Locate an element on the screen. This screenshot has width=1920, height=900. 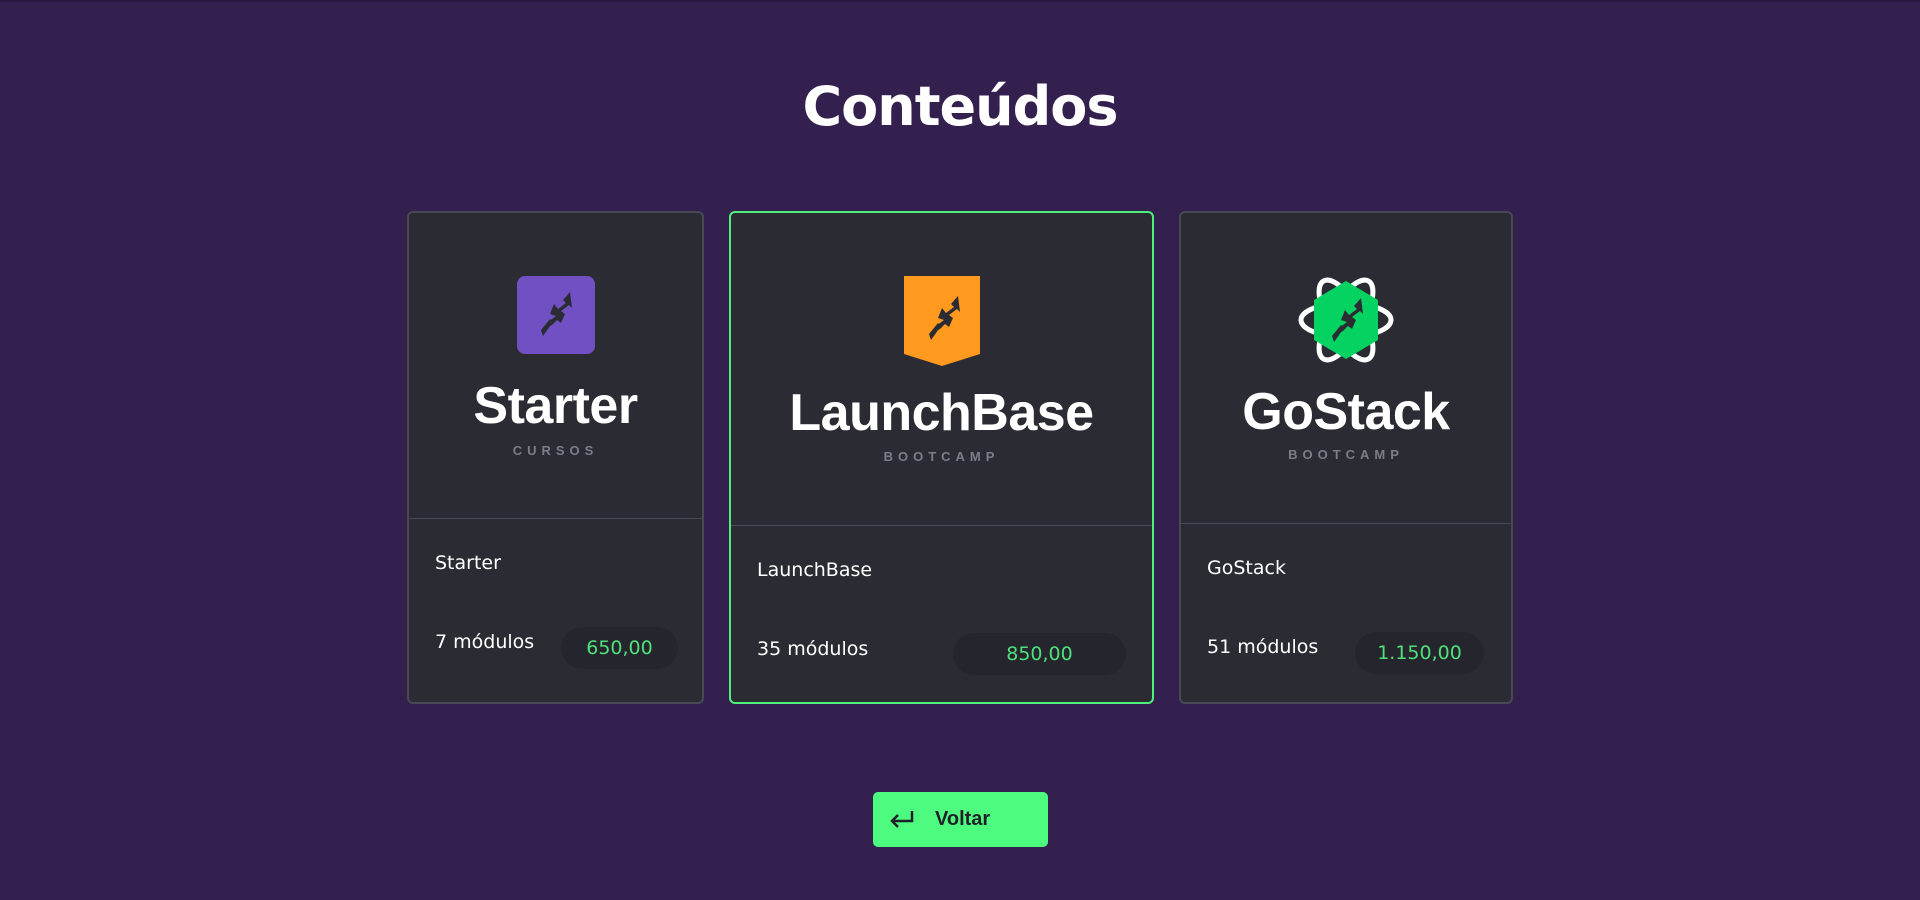
course-logo-name: Starter is located at coordinates (555, 406).